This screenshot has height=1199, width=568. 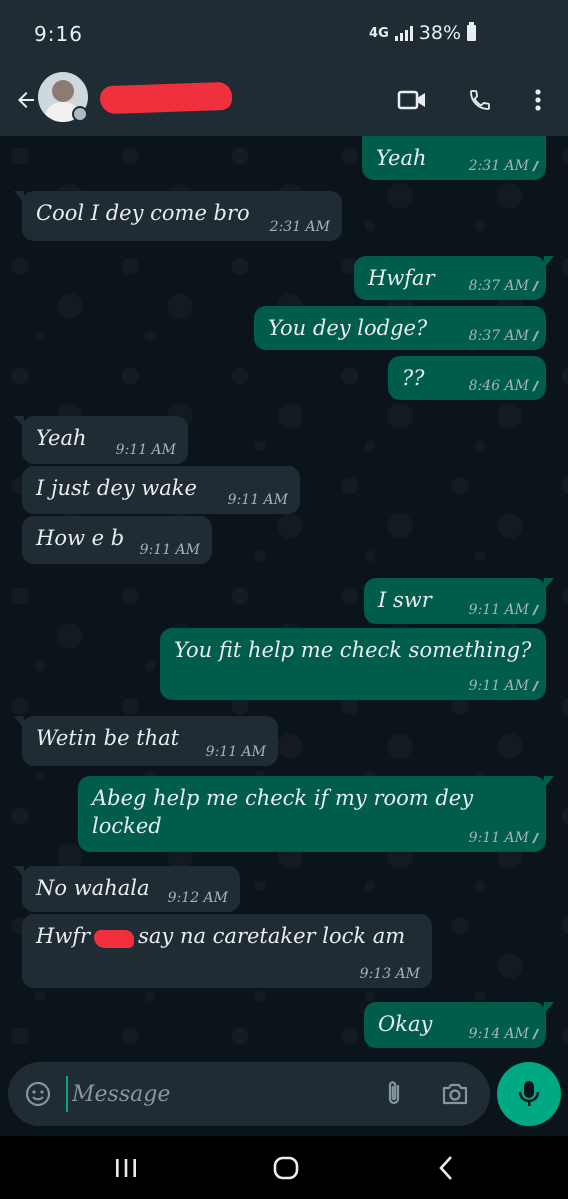 I want to click on message-text: Cool I dey come bro, so click(x=143, y=213).